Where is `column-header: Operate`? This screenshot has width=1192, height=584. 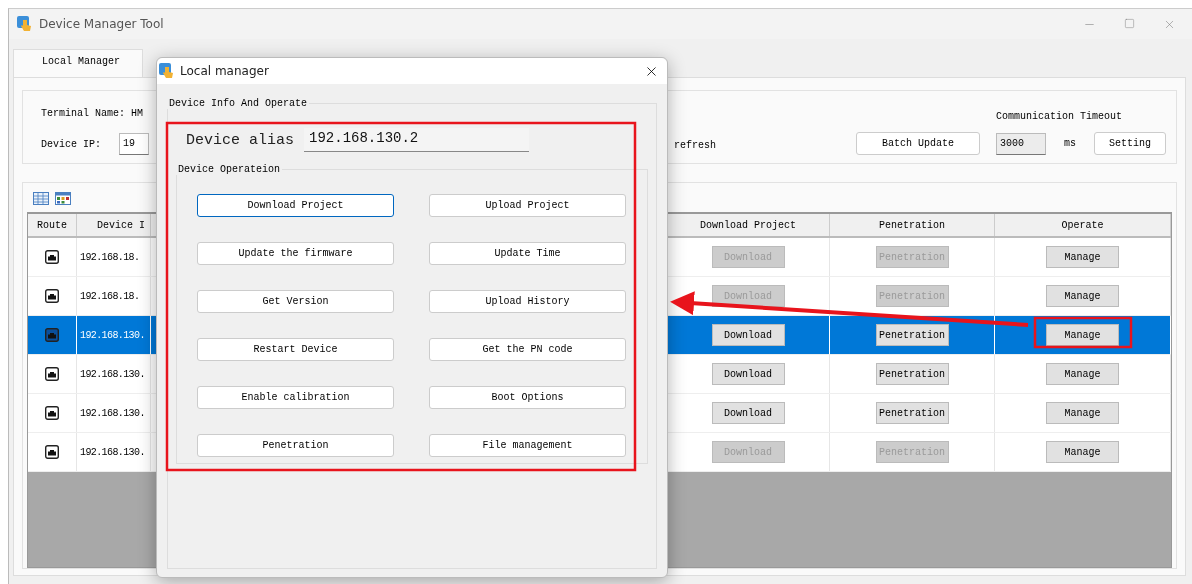 column-header: Operate is located at coordinates (1083, 225).